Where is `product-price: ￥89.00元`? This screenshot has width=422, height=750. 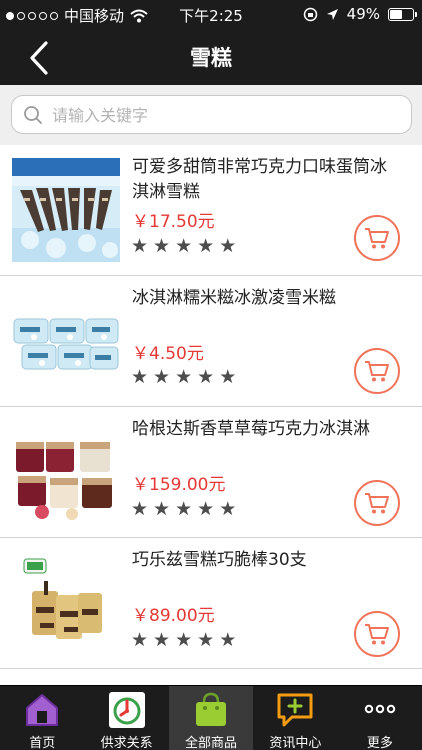 product-price: ￥89.00元 is located at coordinates (173, 616).